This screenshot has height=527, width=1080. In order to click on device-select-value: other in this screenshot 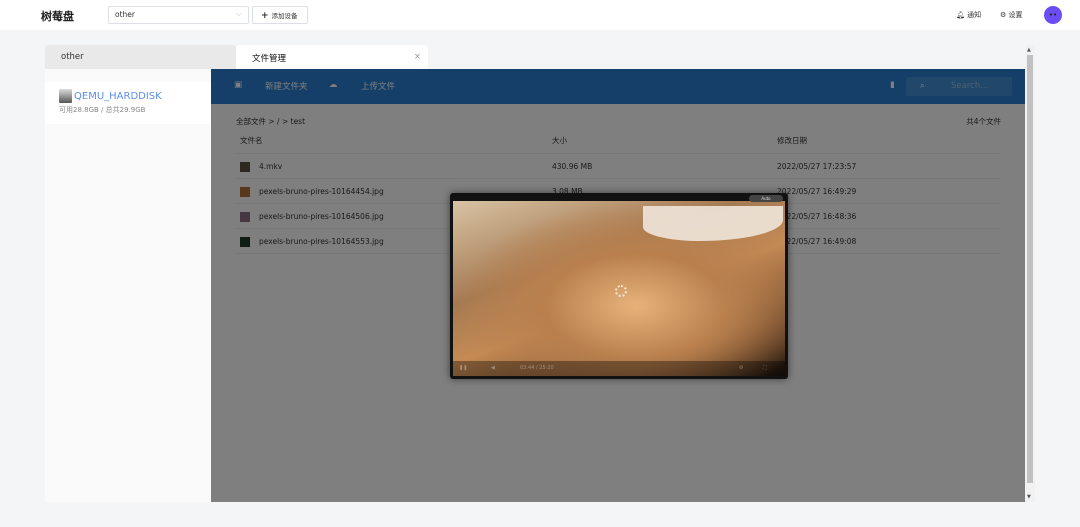, I will do `click(125, 14)`.